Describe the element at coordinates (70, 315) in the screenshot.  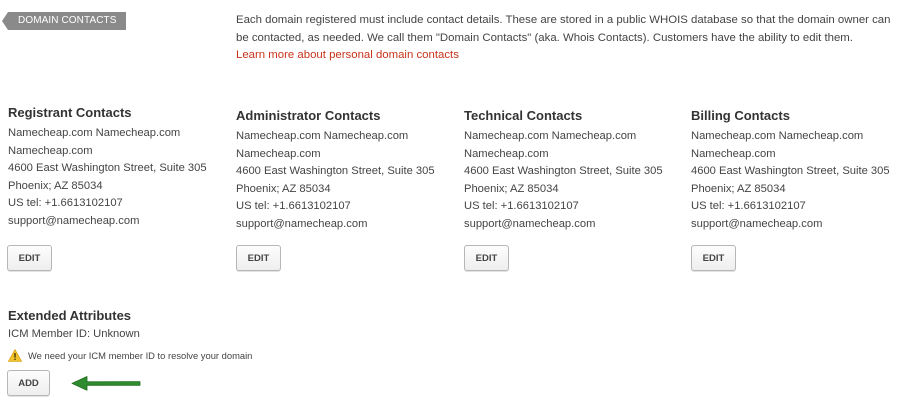
I see `extended-attributes-title: Extended Attributes` at that location.